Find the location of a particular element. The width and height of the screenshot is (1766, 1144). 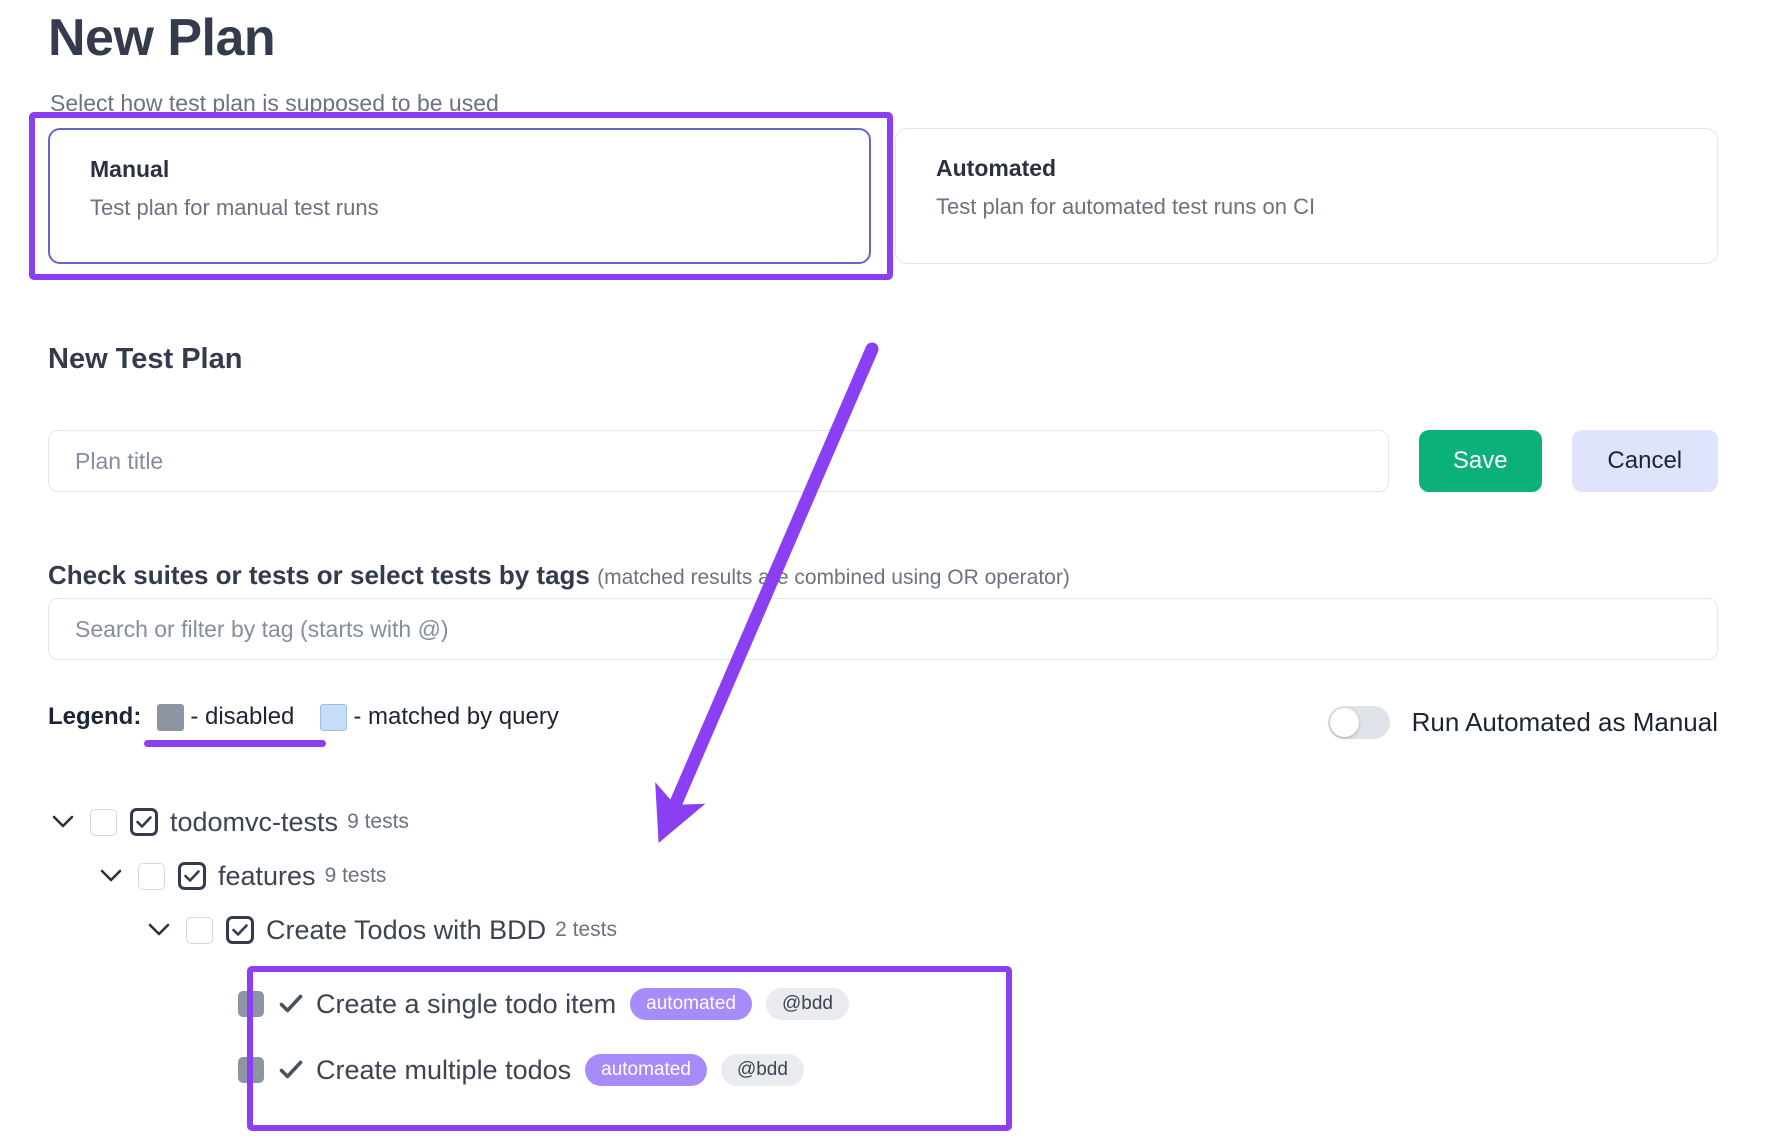

section-heading-new-test-plan: New Test Plan is located at coordinates (145, 359).